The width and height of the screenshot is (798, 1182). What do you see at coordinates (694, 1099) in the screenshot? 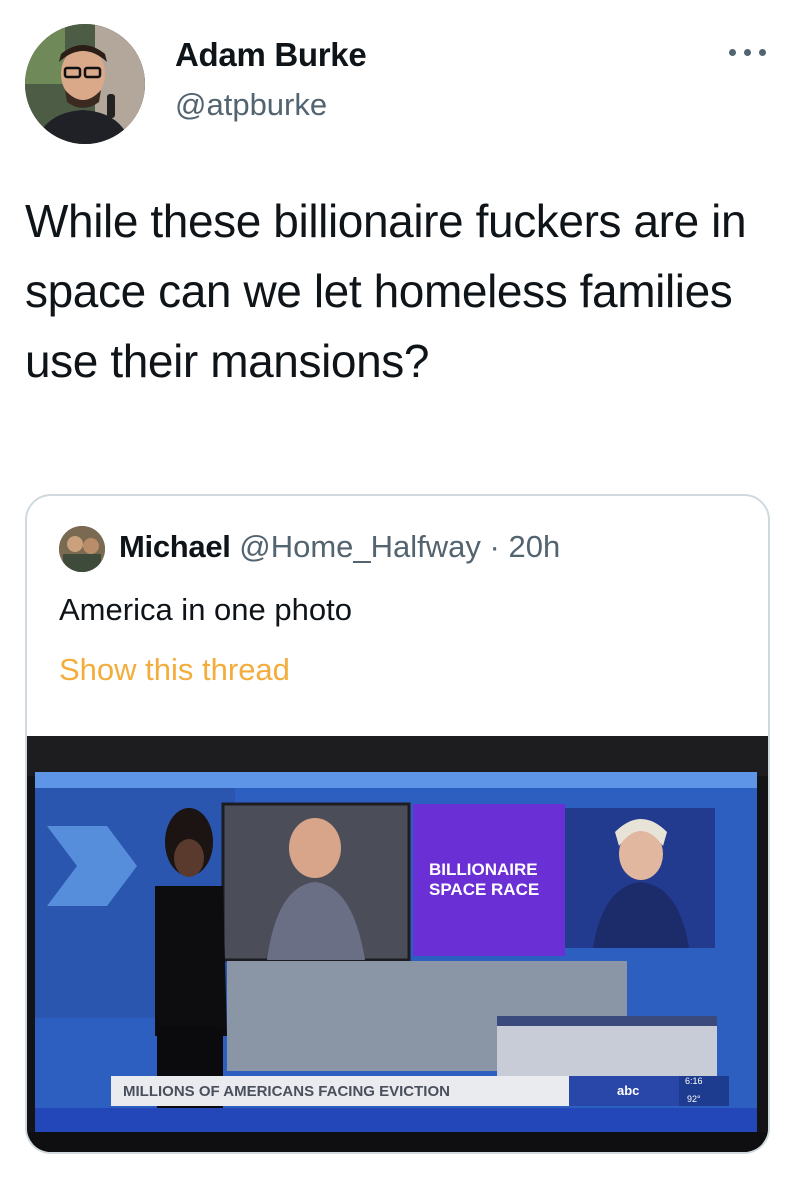
I see `tv-temperature: 92°` at bounding box center [694, 1099].